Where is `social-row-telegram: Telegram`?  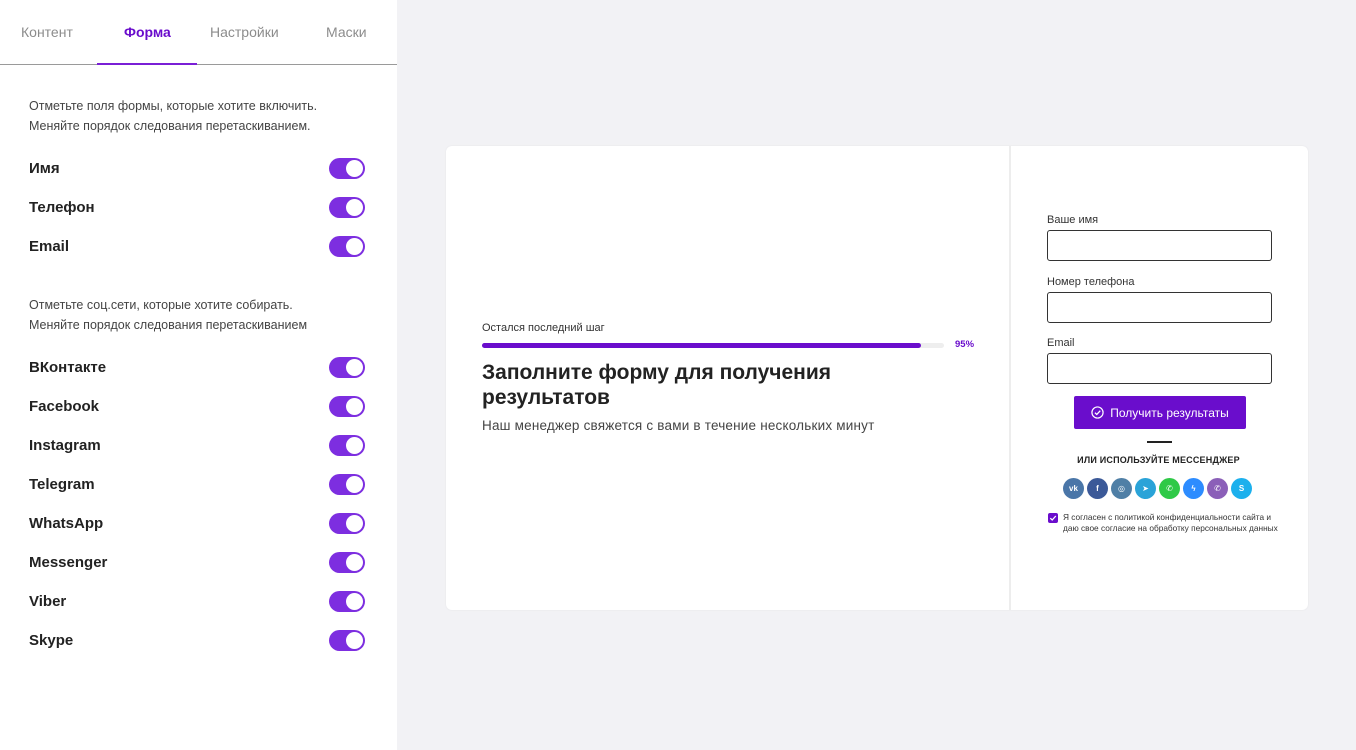 social-row-telegram: Telegram is located at coordinates (197, 485).